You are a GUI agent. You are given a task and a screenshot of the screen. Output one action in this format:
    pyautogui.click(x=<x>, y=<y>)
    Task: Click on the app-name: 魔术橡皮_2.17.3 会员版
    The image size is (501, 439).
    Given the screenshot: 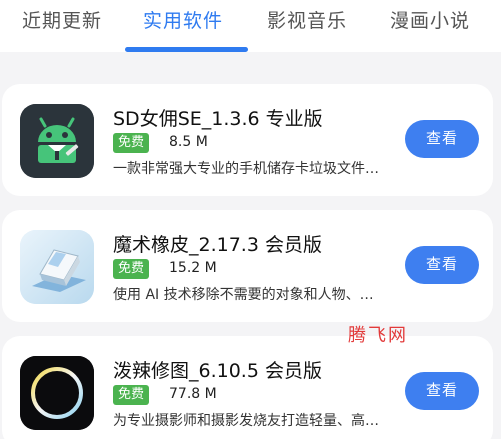 What is the action you would take?
    pyautogui.click(x=217, y=245)
    